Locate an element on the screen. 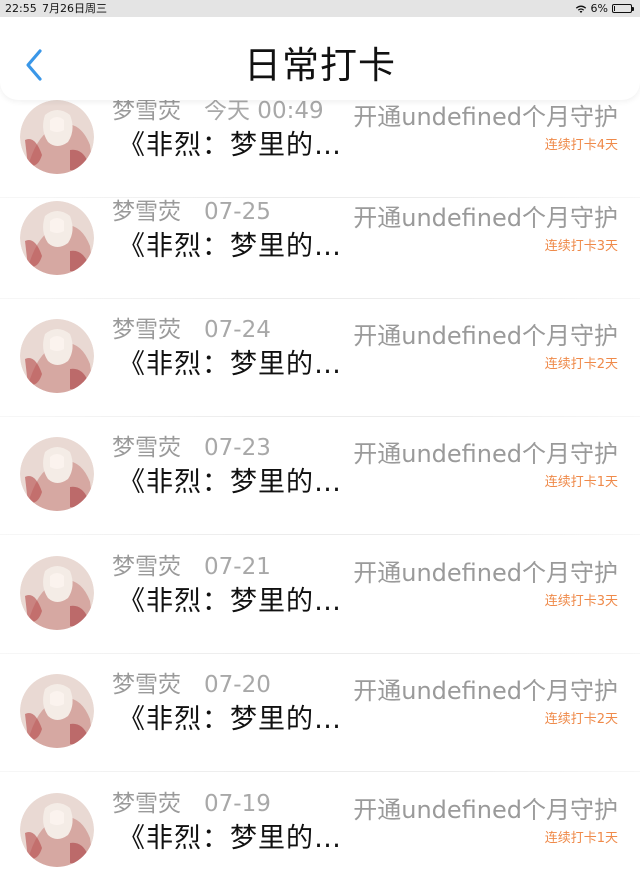  nav-bar: 日常打卡 is located at coordinates (320, 58).